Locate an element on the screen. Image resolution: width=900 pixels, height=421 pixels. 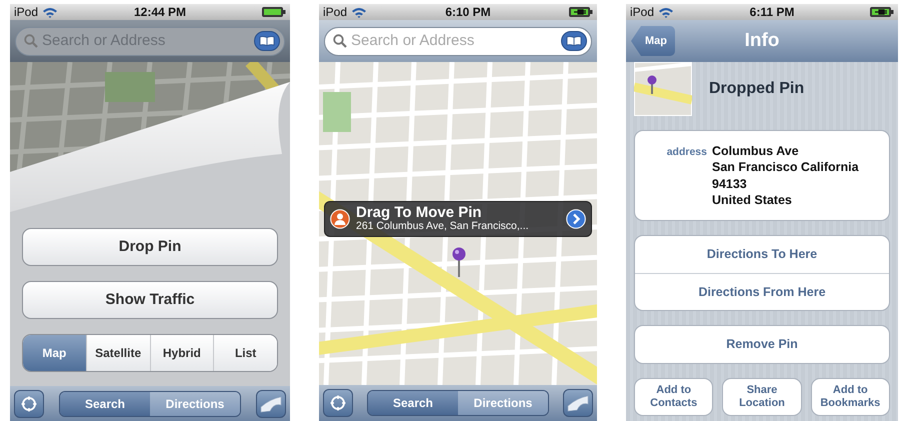
address-label: address is located at coordinates (686, 152).